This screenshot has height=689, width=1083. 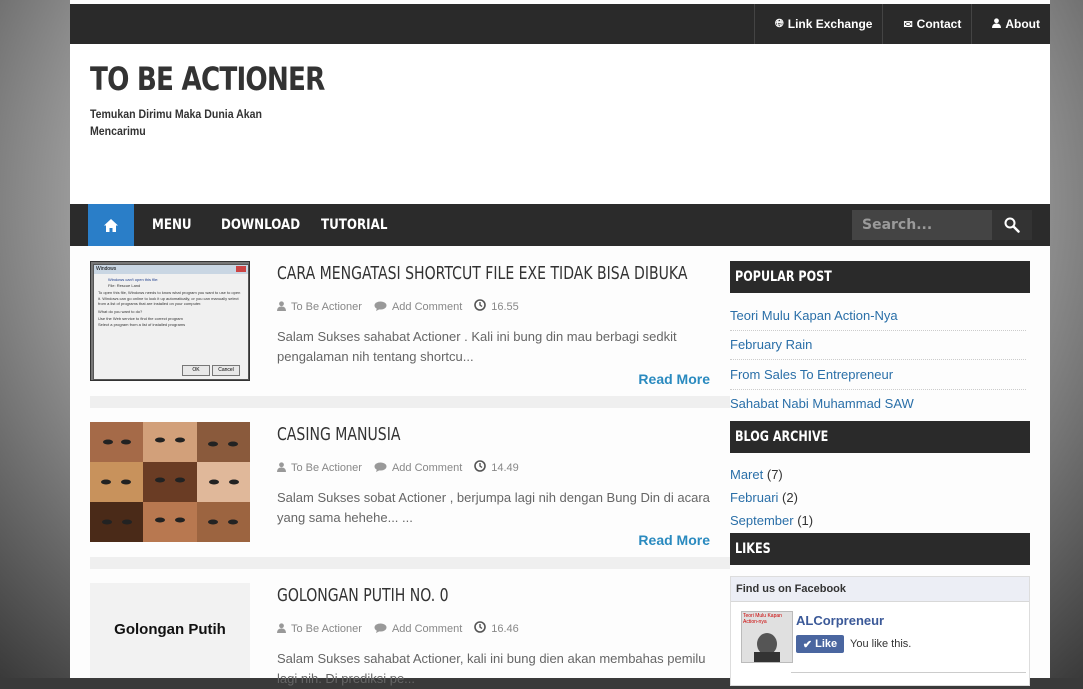 I want to click on archive-item: Februari (2), so click(x=764, y=497).